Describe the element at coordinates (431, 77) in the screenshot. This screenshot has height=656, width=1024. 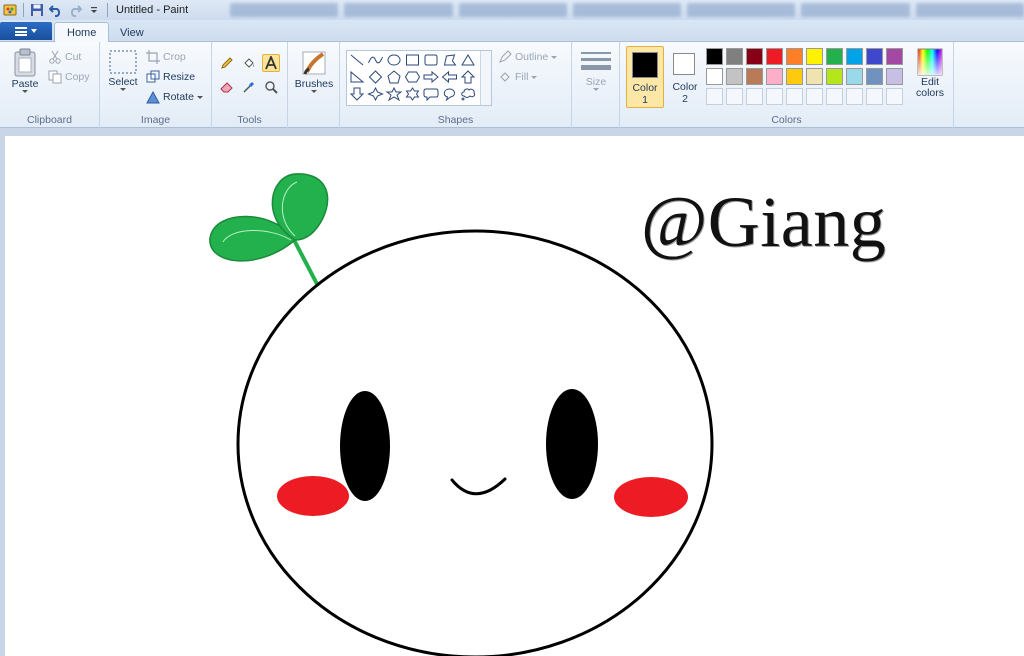
I see `shape-right-arrow` at that location.